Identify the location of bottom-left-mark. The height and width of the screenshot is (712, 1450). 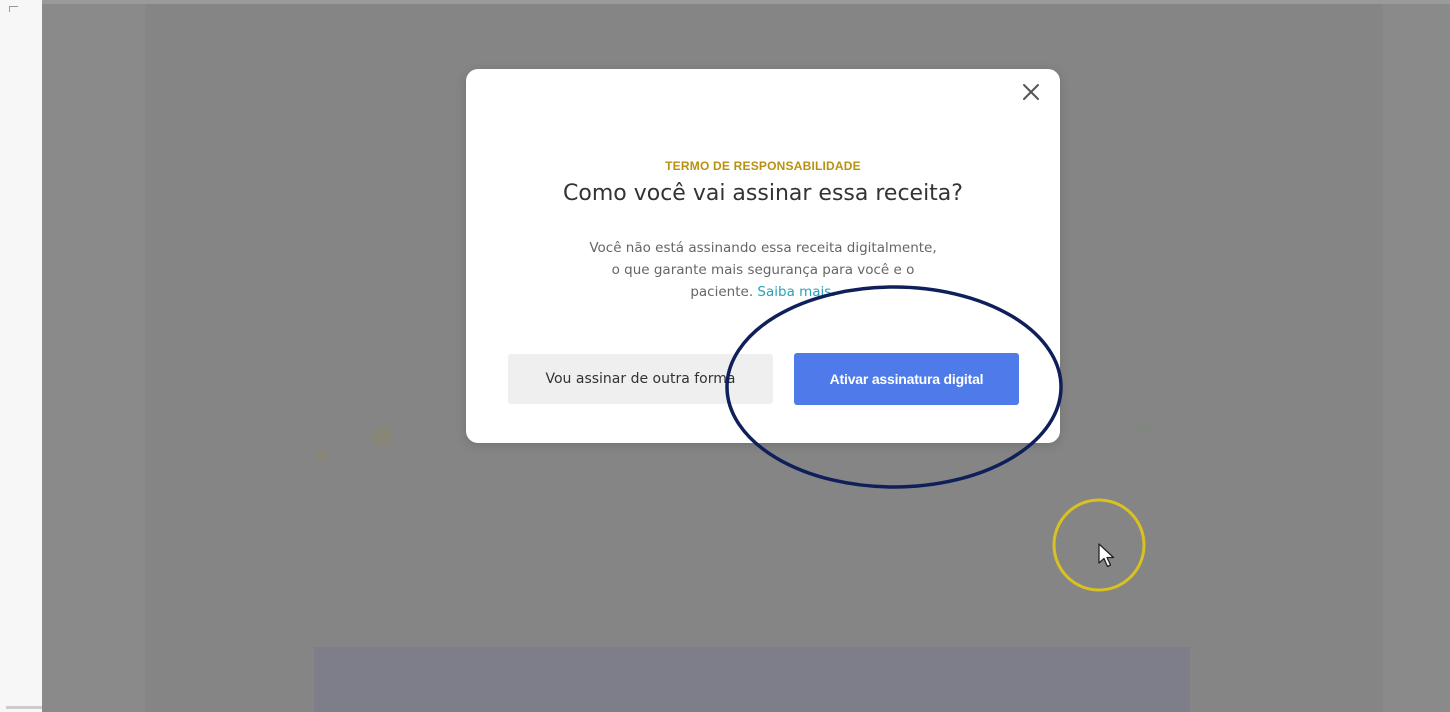
(24, 707).